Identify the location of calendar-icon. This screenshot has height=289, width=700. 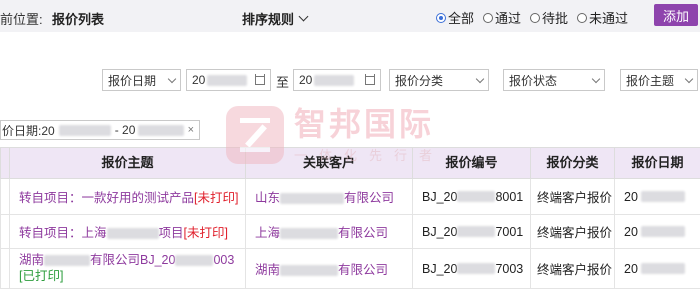
(370, 79).